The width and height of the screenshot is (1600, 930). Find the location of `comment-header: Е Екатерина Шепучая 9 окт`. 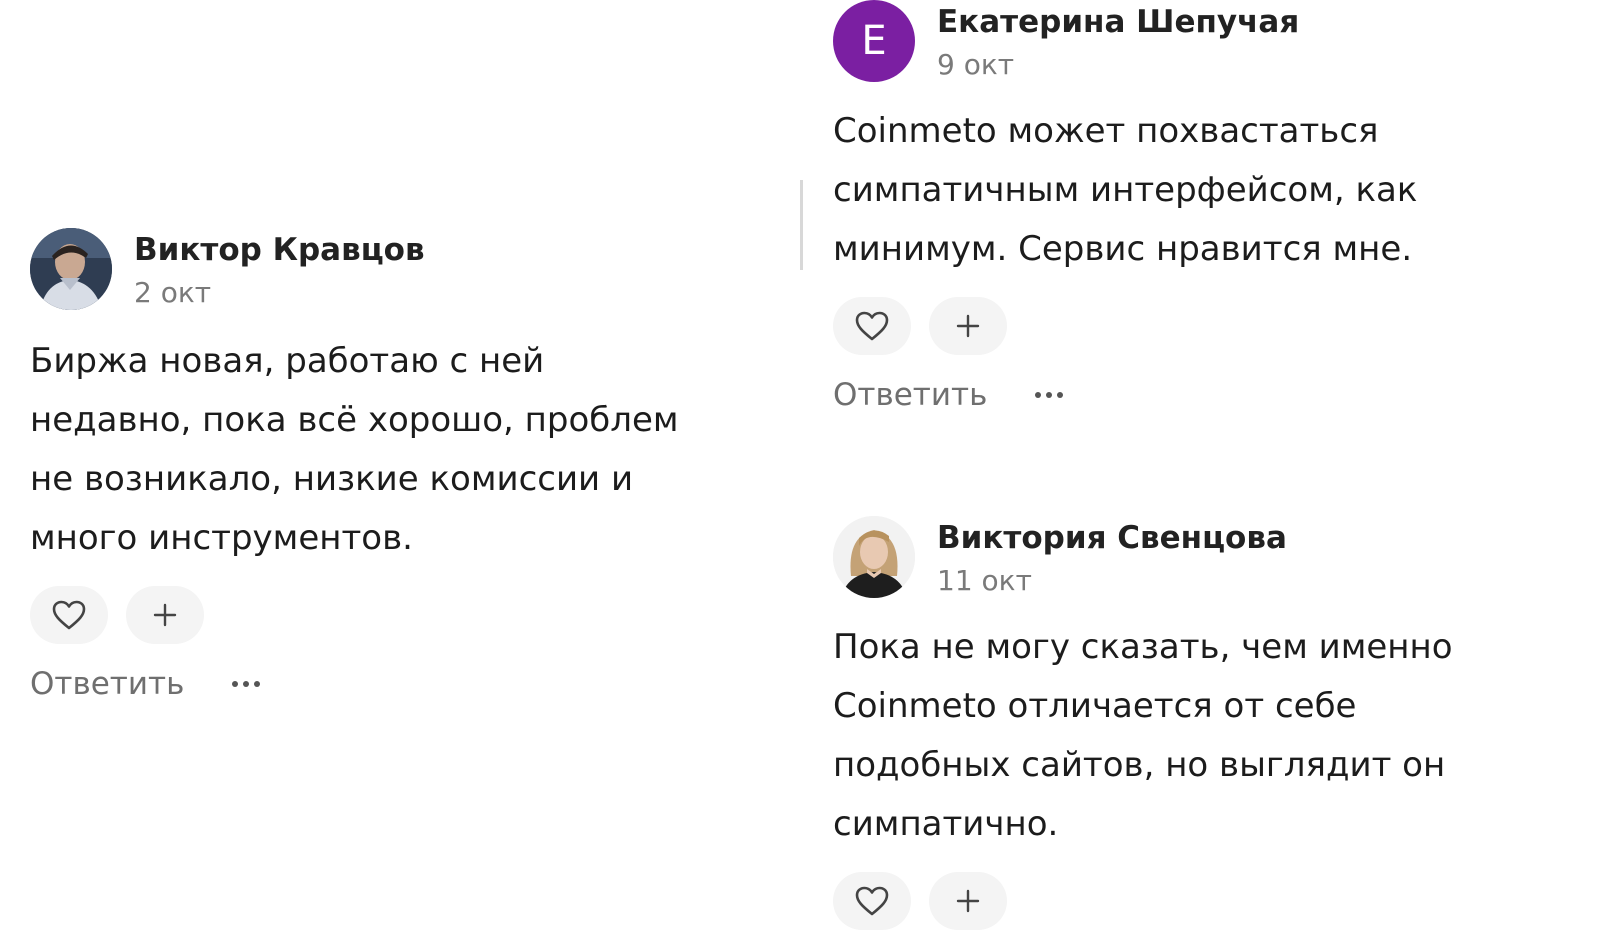

comment-header: Е Екатерина Шепучая 9 окт is located at coordinates (1183, 42).